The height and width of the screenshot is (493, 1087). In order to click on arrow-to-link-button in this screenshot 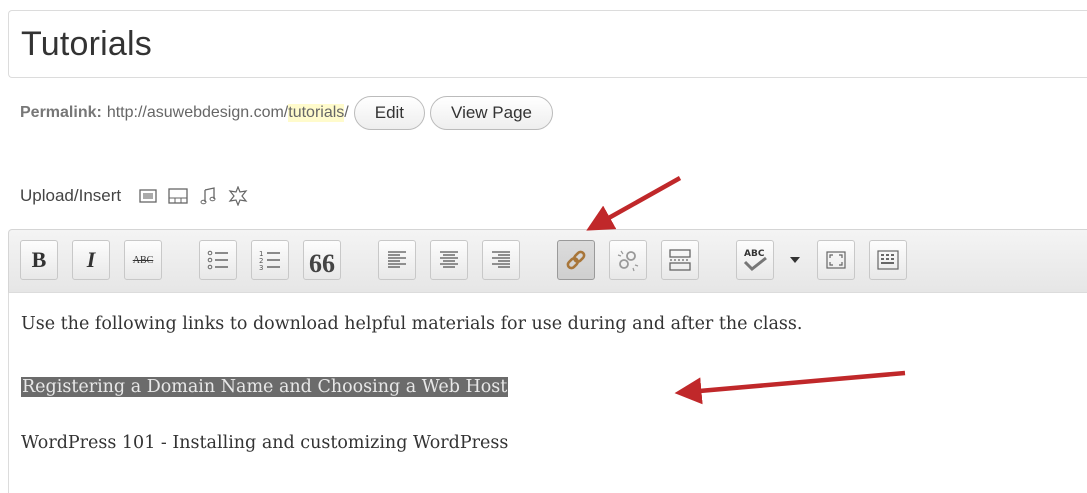, I will do `click(634, 203)`.